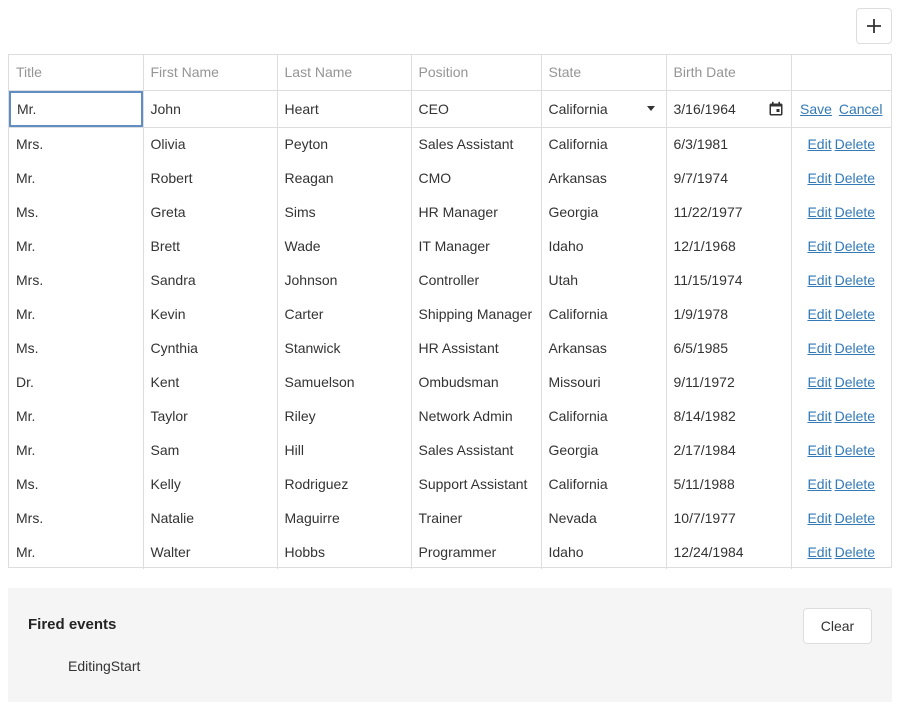  Describe the element at coordinates (210, 212) in the screenshot. I see `cell-first-name: Greta` at that location.